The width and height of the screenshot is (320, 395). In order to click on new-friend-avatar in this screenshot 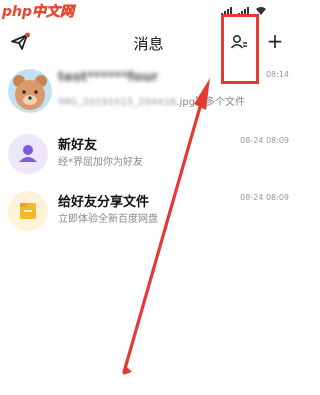, I will do `click(28, 154)`.